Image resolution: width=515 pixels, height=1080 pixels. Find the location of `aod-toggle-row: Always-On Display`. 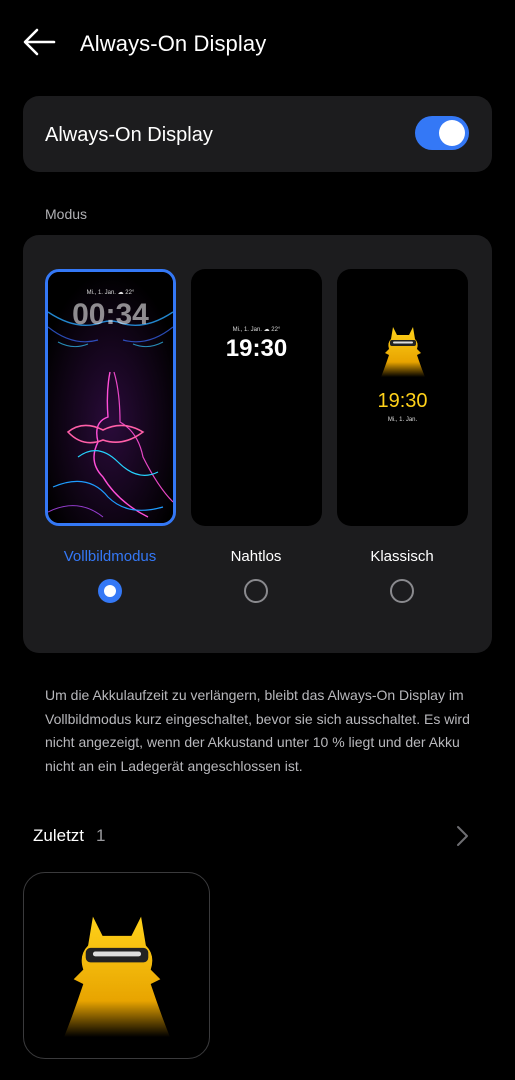

aod-toggle-row: Always-On Display is located at coordinates (257, 134).